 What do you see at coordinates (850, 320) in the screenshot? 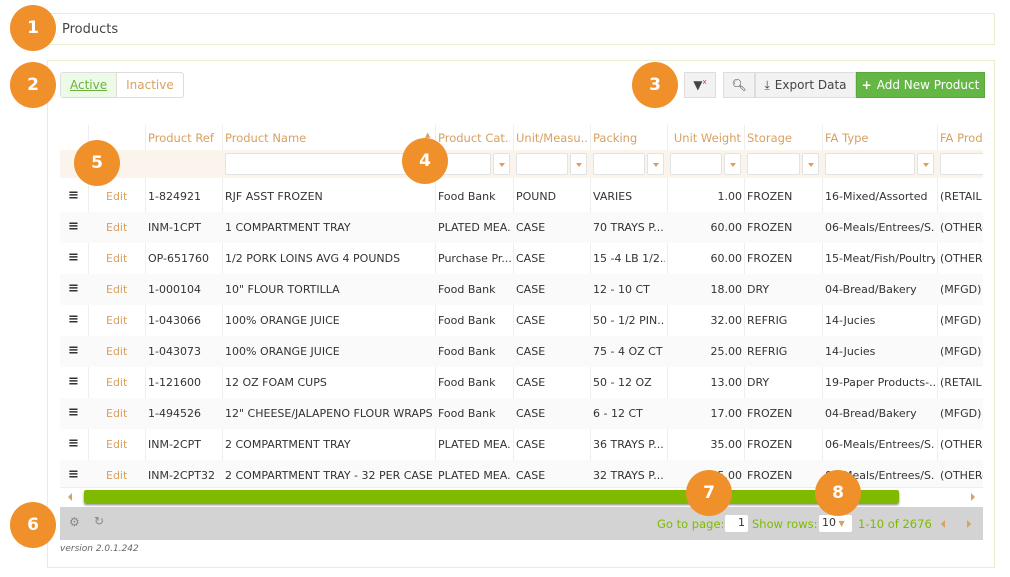
I see `table-cell: 14-Jucies` at bounding box center [850, 320].